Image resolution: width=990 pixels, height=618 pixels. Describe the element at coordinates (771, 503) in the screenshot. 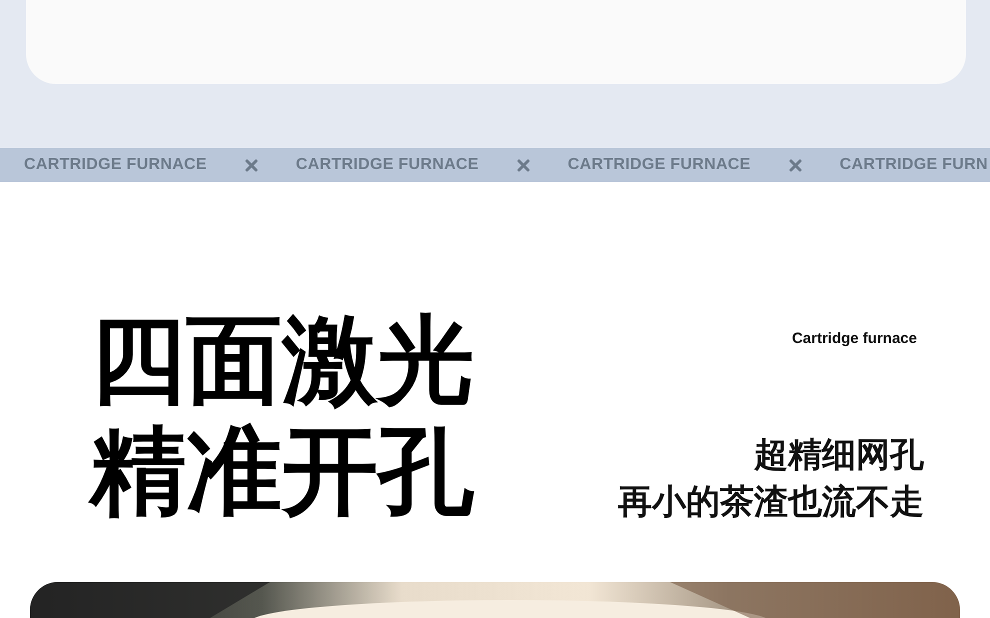

I see `tagline: 再小的茶渣也流不走` at that location.